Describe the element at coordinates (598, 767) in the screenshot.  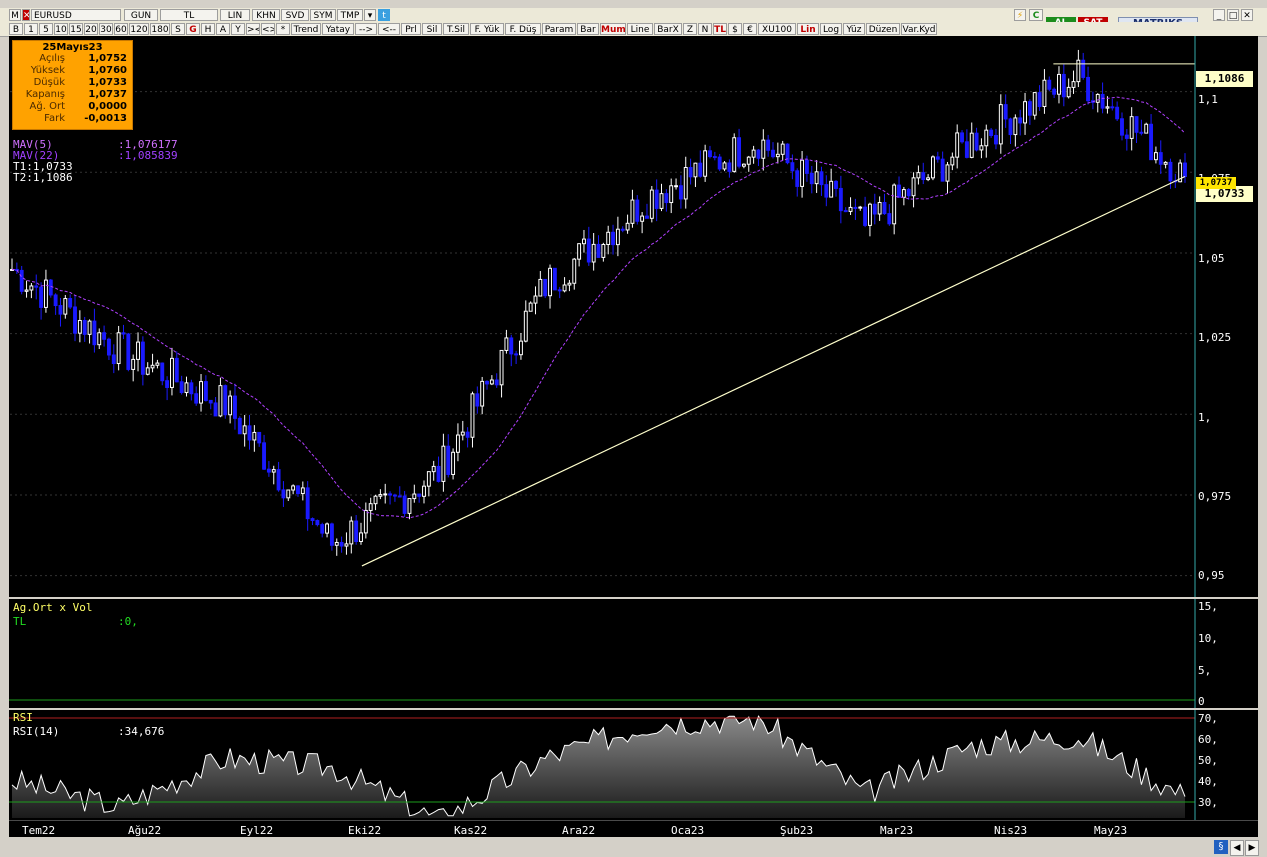
I see `rsi-area` at that location.